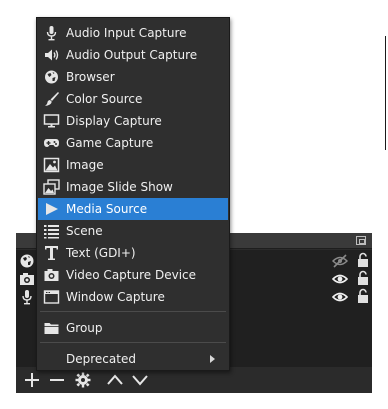  I want to click on undock-icon, so click(361, 240).